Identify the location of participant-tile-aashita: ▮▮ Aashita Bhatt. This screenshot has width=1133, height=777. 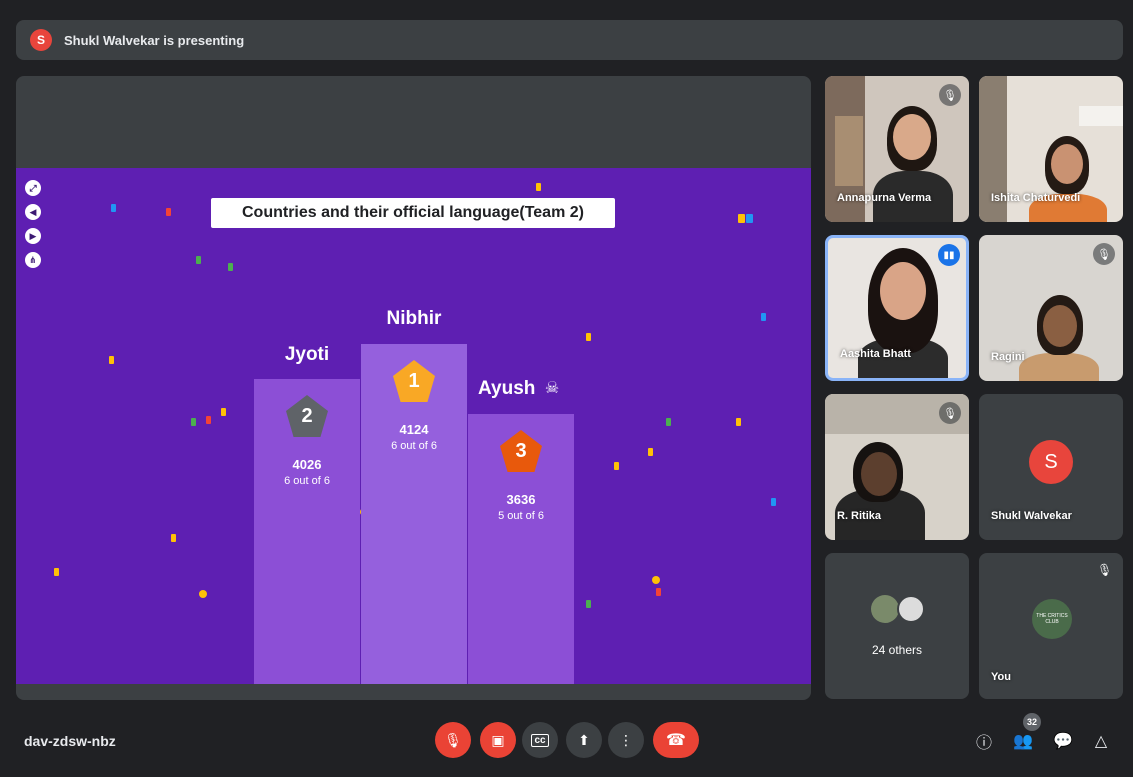
(897, 308).